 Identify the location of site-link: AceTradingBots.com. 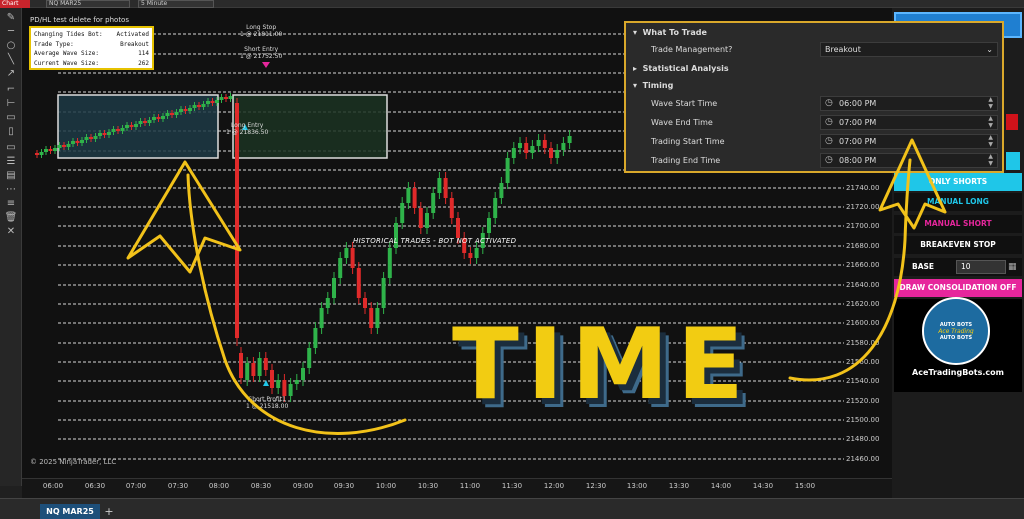
(958, 372).